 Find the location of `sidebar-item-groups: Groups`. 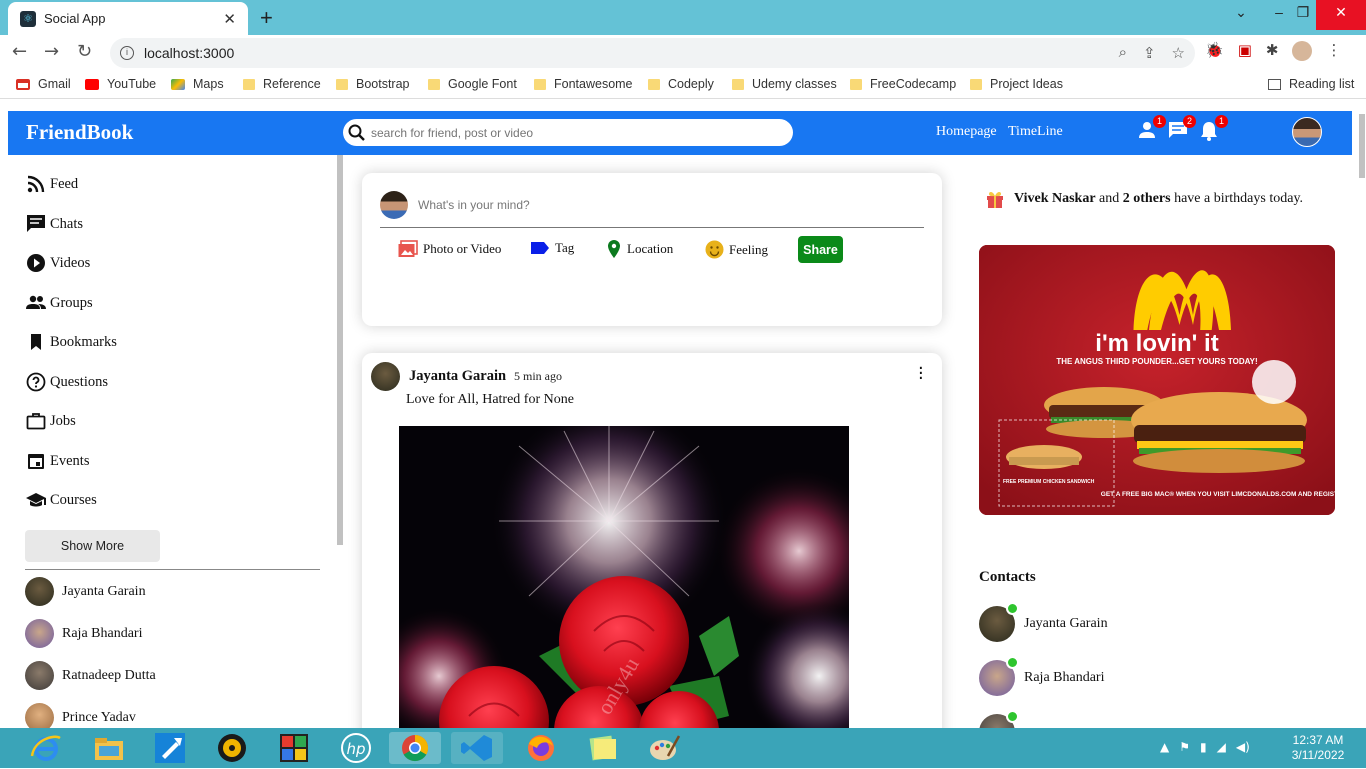

sidebar-item-groups: Groups is located at coordinates (59, 303).